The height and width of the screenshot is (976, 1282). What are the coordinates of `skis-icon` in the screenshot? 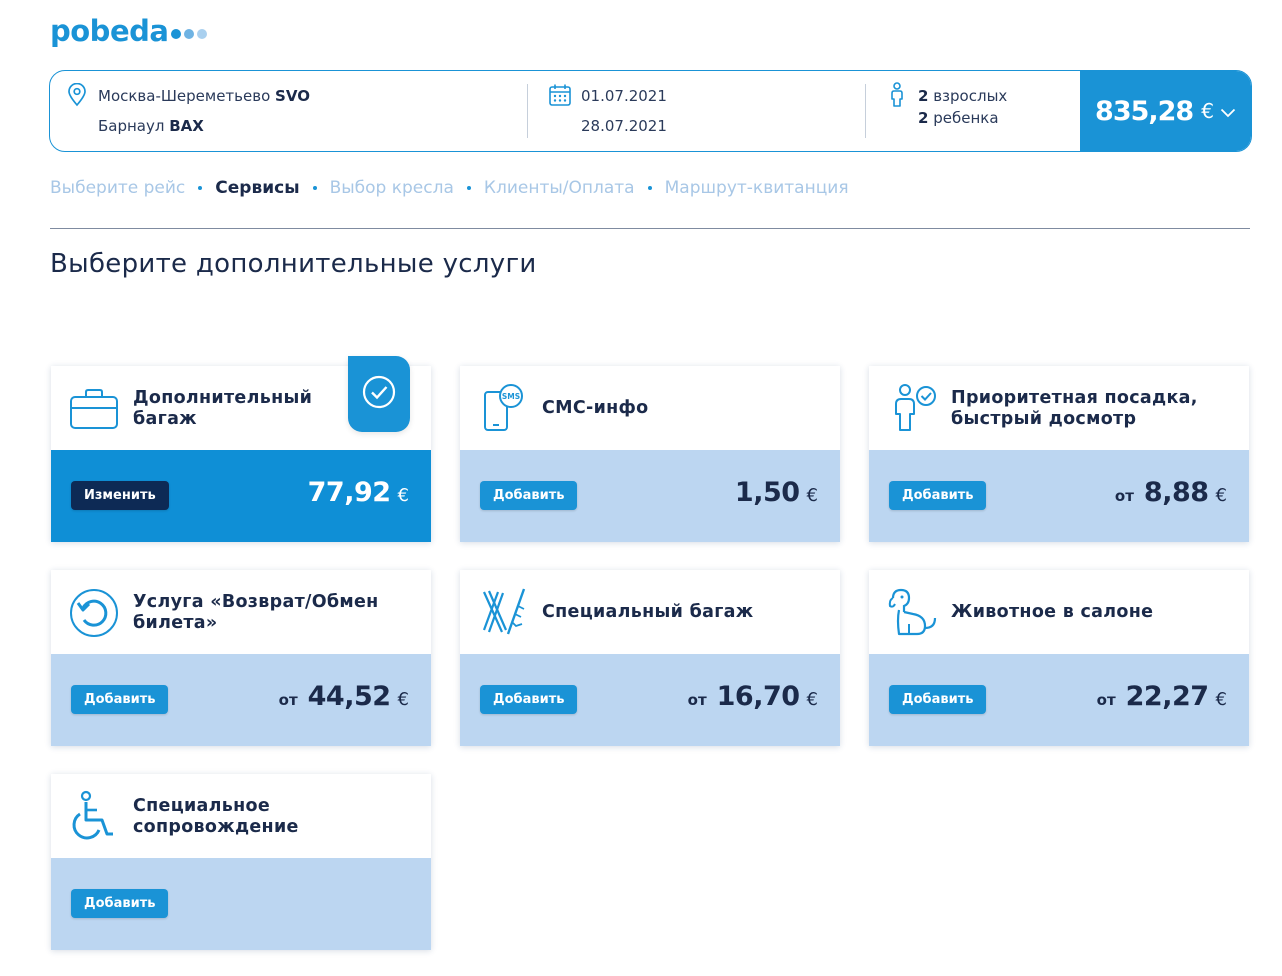 It's located at (504, 614).